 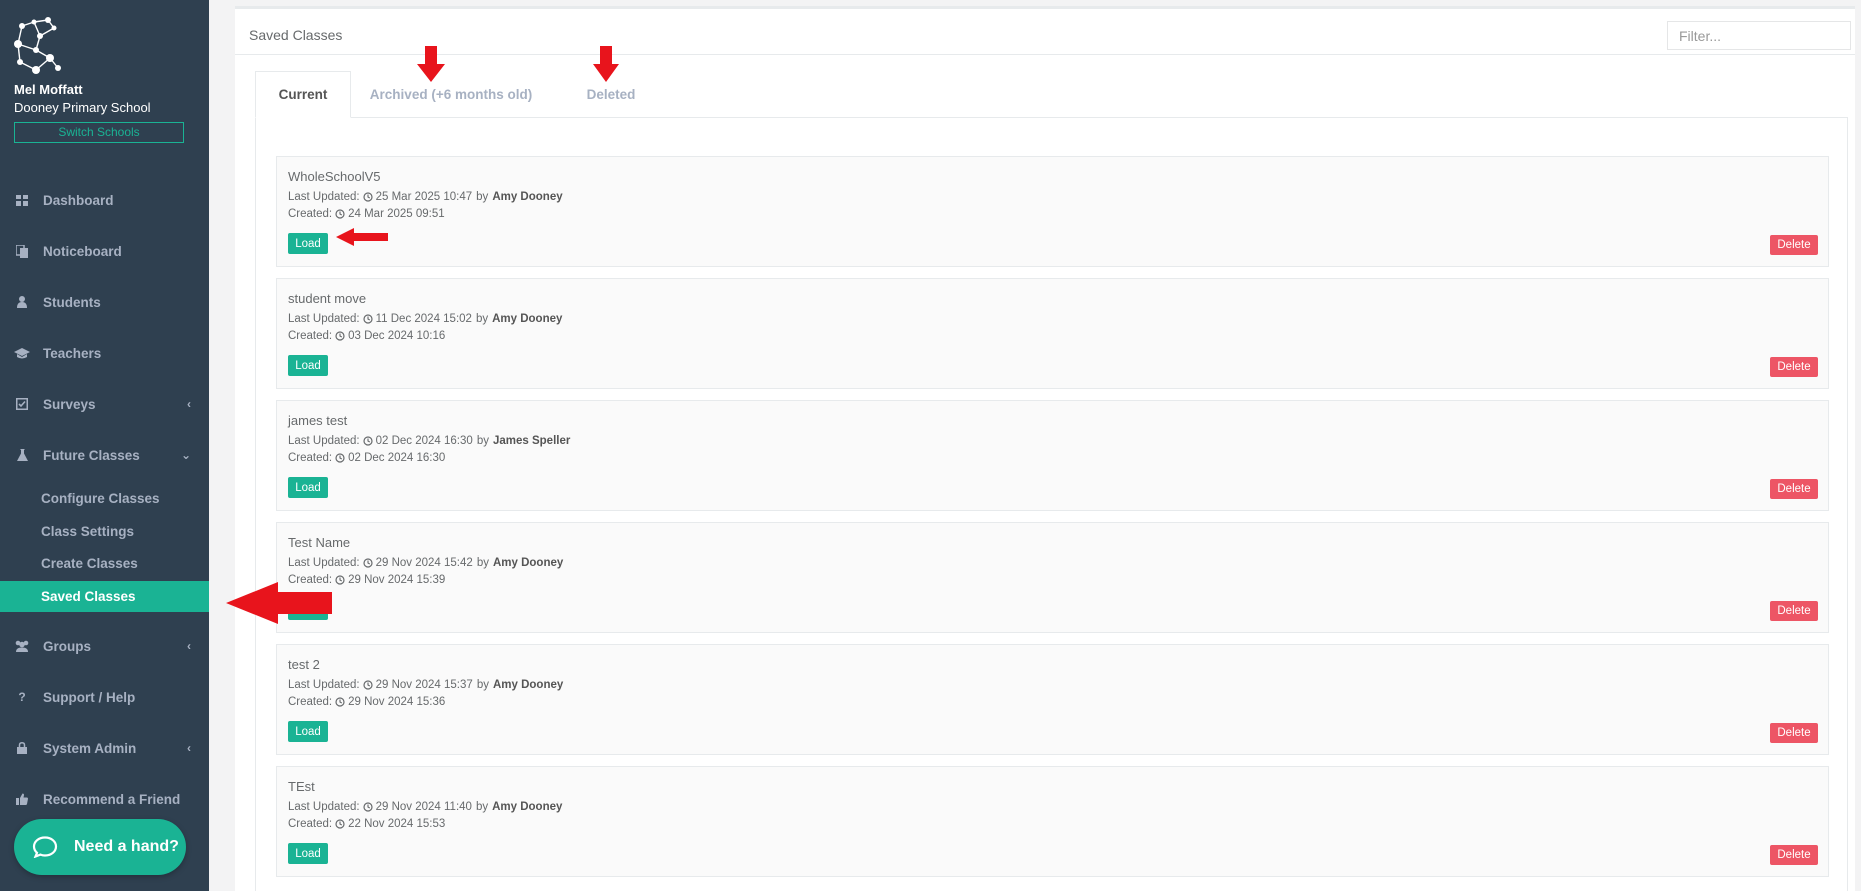 I want to click on created-value: 24 Mar 2025 09:51, so click(x=396, y=214).